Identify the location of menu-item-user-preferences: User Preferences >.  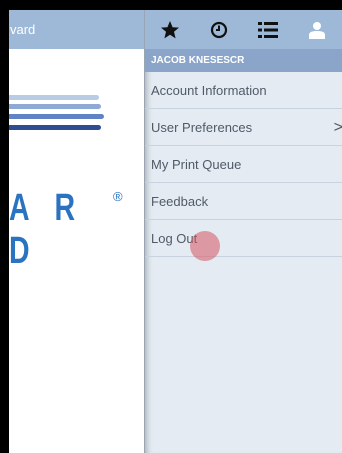
(243, 127).